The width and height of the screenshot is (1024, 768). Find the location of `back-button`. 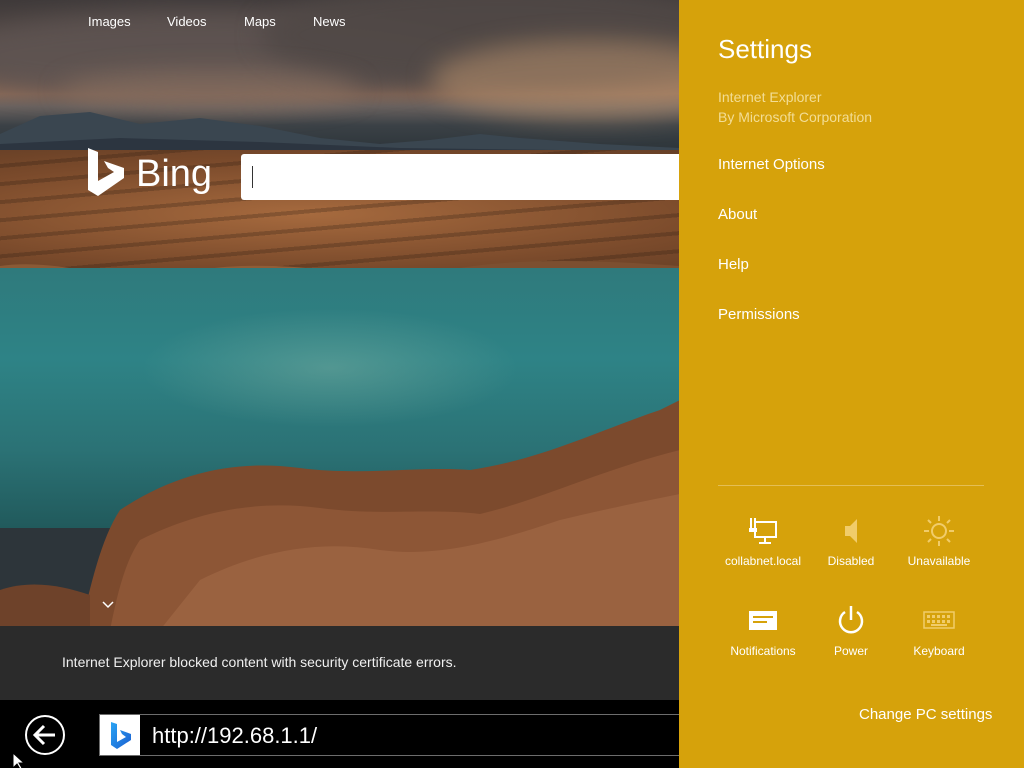

back-button is located at coordinates (45, 735).